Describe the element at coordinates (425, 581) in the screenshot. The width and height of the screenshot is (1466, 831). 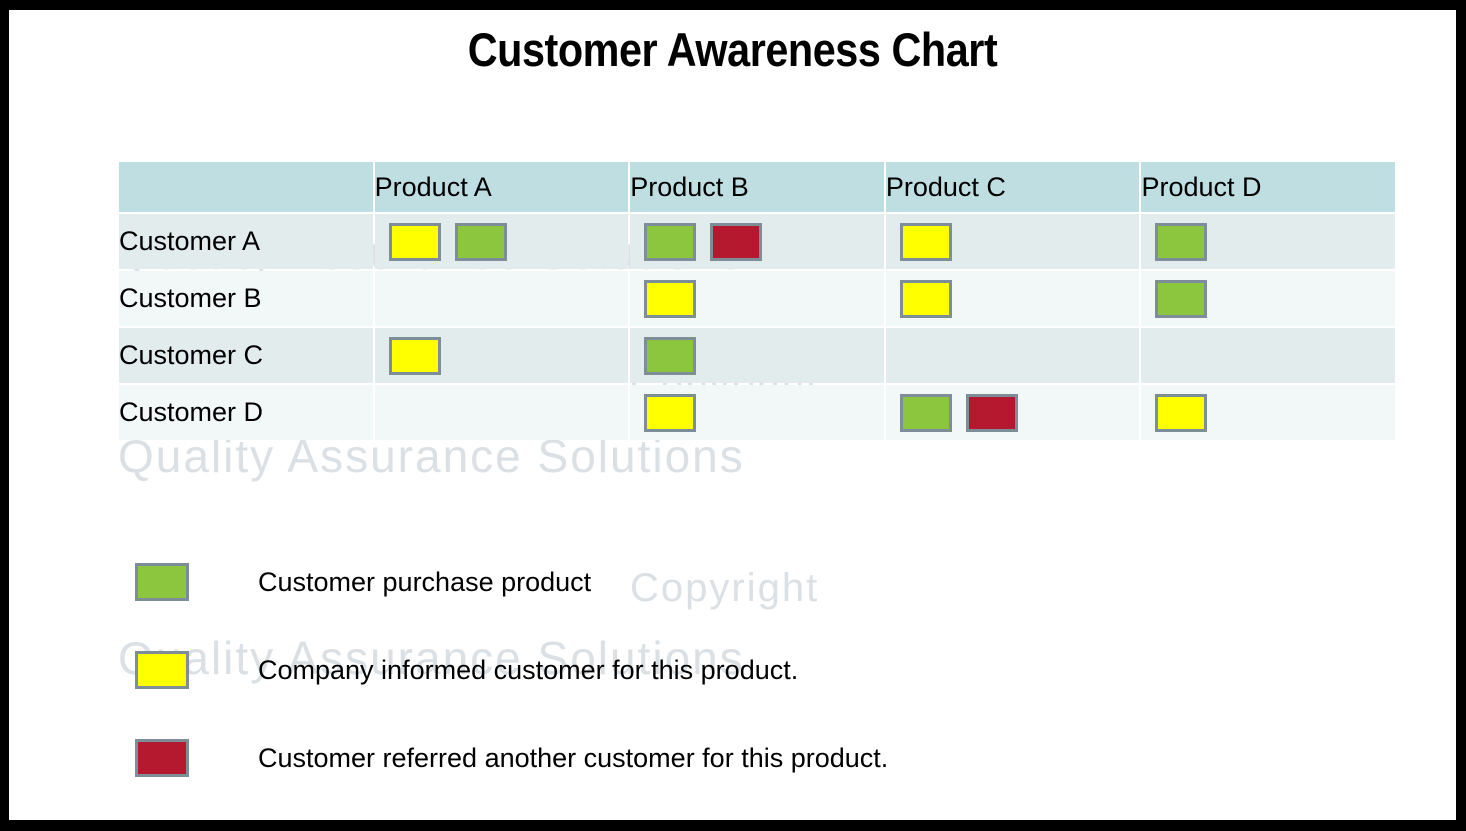
I see `legend-label: Customer purchase product` at that location.